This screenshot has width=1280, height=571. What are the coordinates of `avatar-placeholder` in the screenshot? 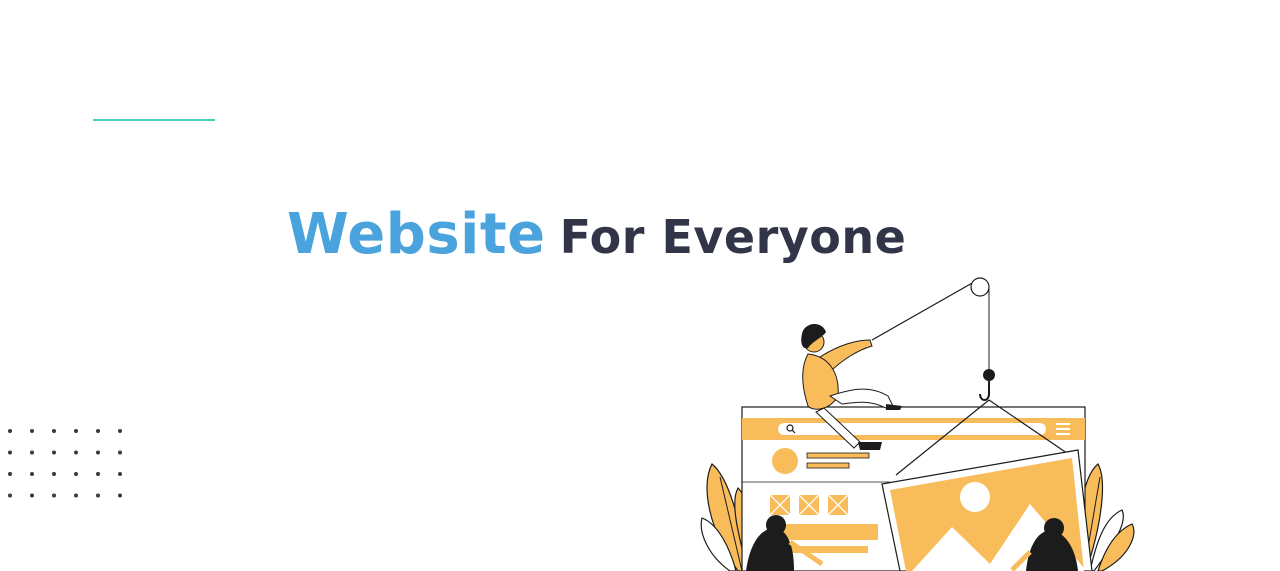 It's located at (785, 461).